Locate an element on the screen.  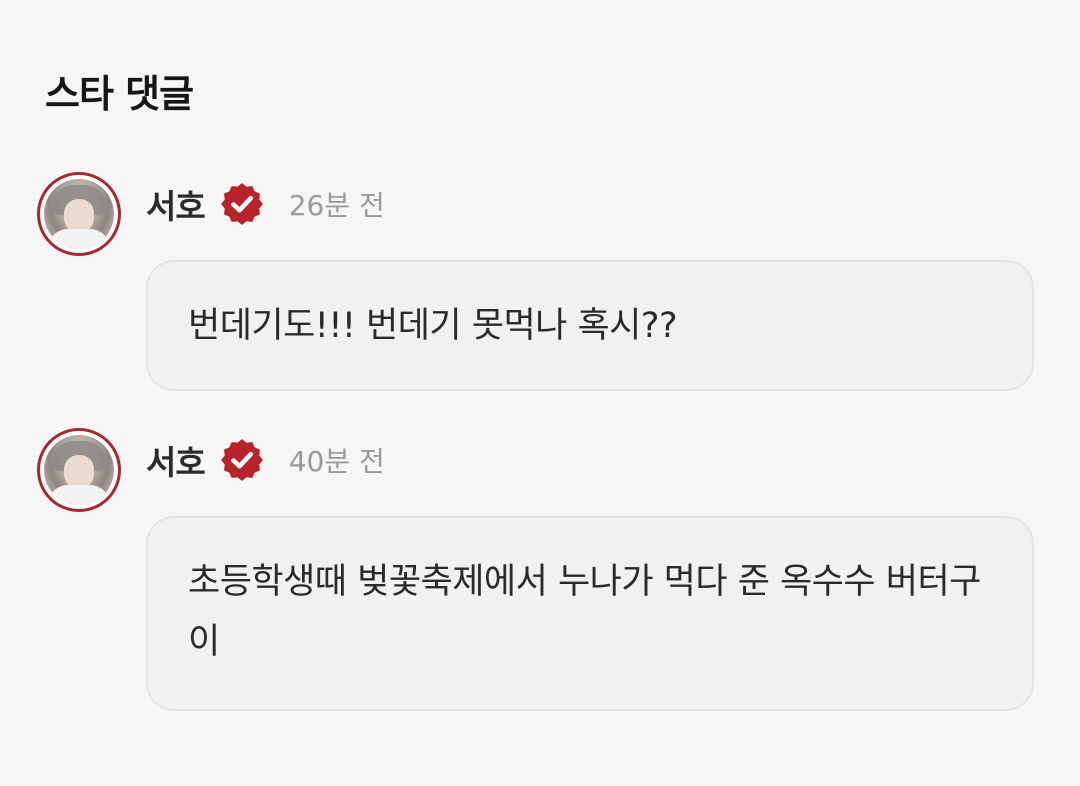
comment-timestamp: 26분 전 is located at coordinates (336, 205).